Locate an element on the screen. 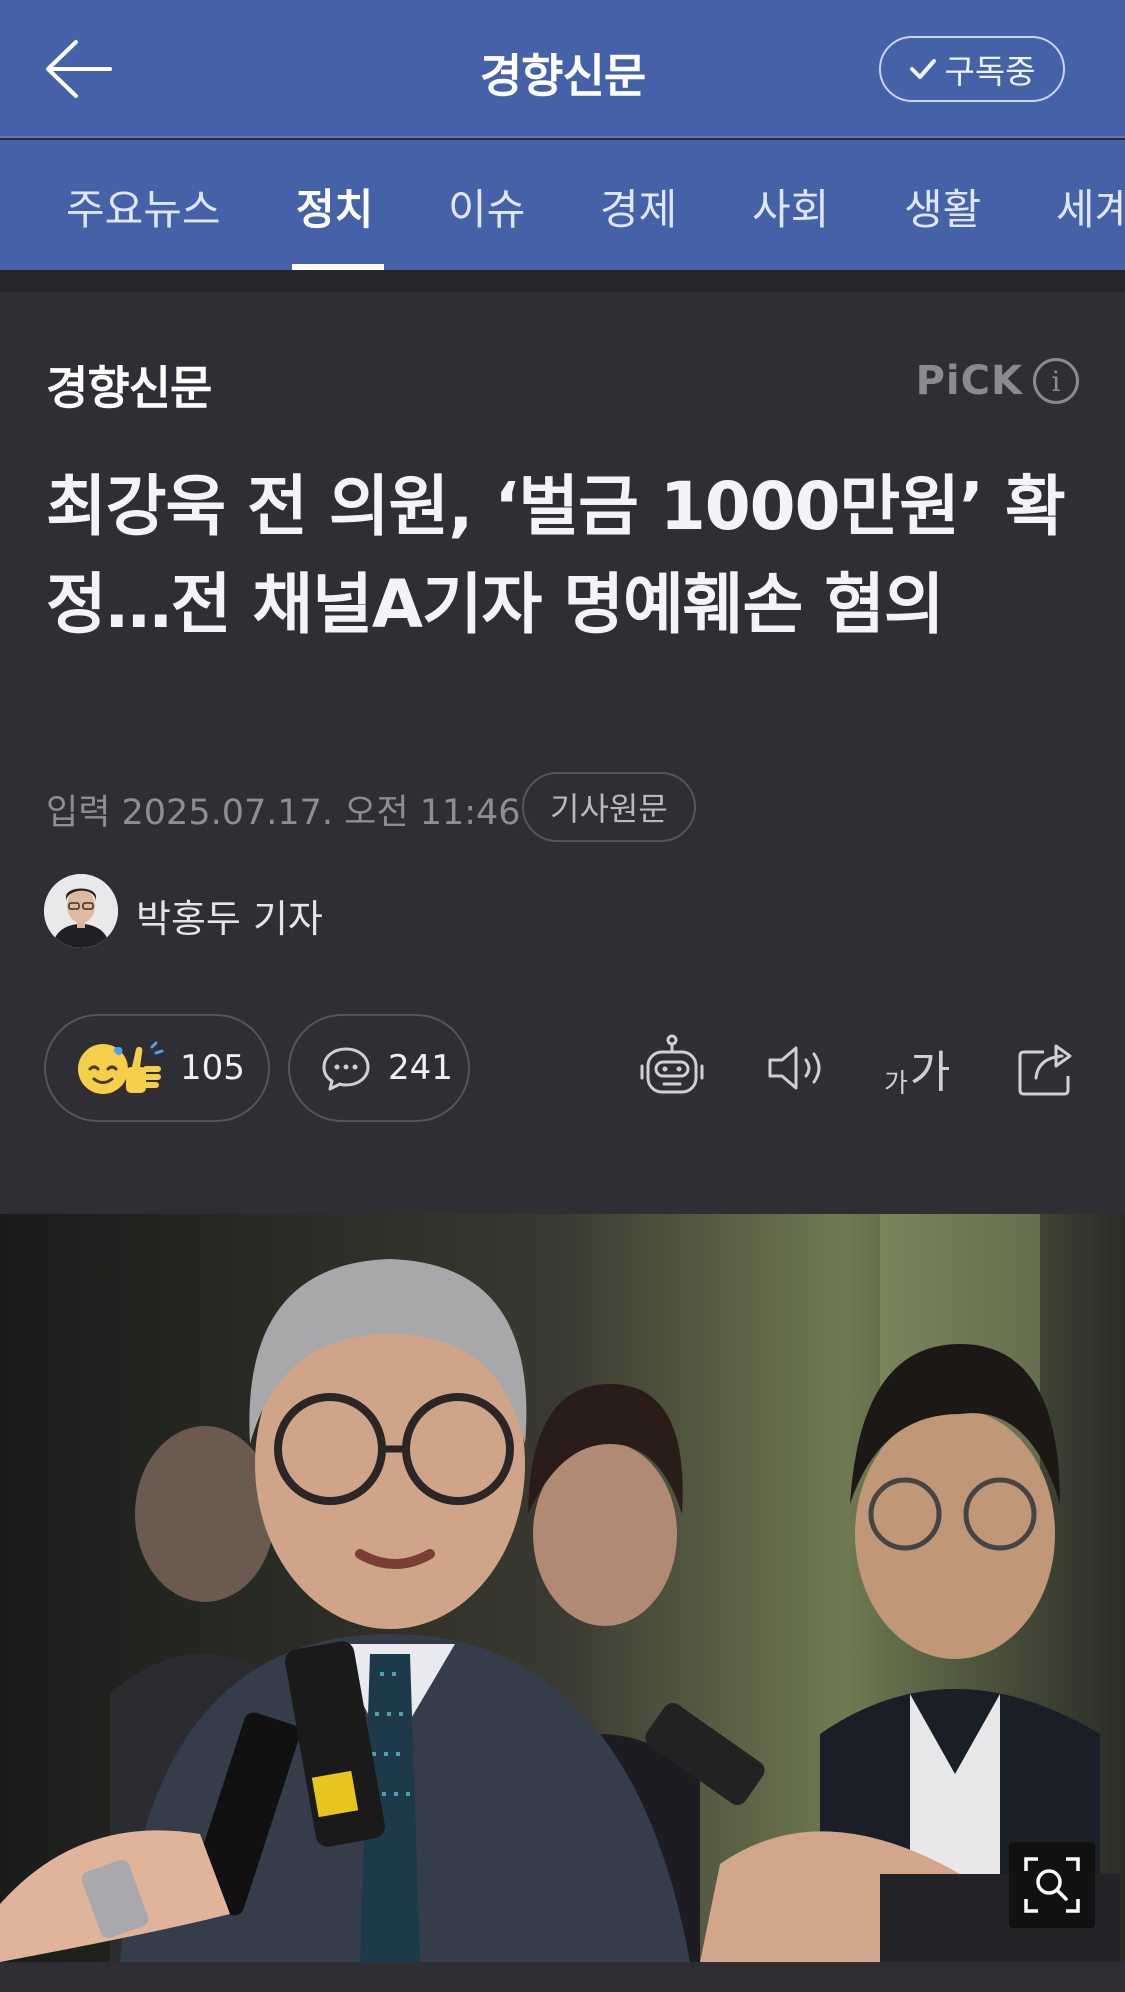 The height and width of the screenshot is (1992, 1125). subscribe-label: 구독중 is located at coordinates (990, 71).